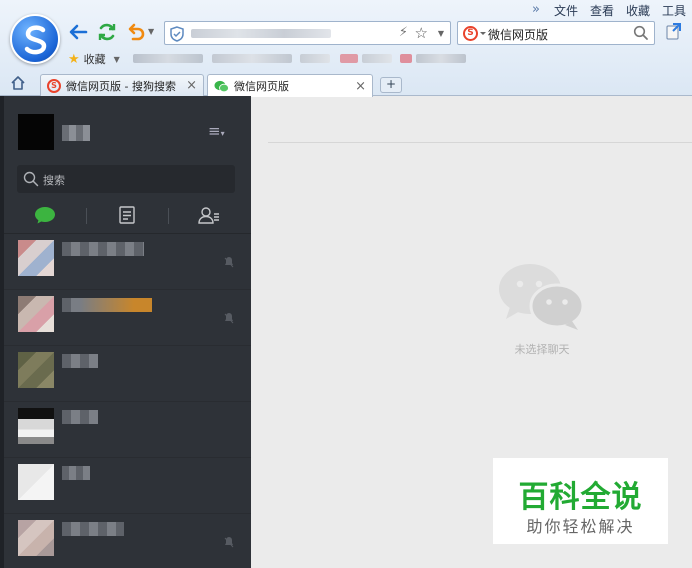 The image size is (692, 568). Describe the element at coordinates (483, 33) in the screenshot. I see `engine-dropdown-icon` at that location.